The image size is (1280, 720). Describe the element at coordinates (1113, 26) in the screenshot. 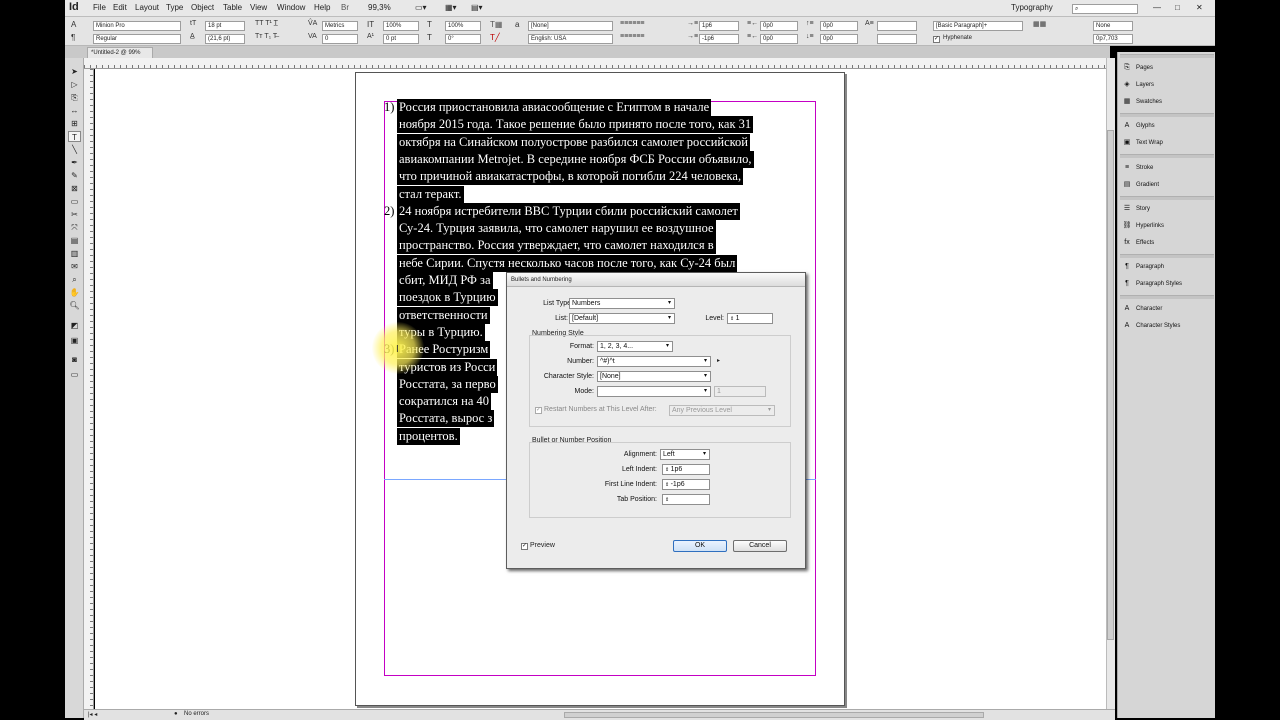

I see `columns-field: None` at that location.